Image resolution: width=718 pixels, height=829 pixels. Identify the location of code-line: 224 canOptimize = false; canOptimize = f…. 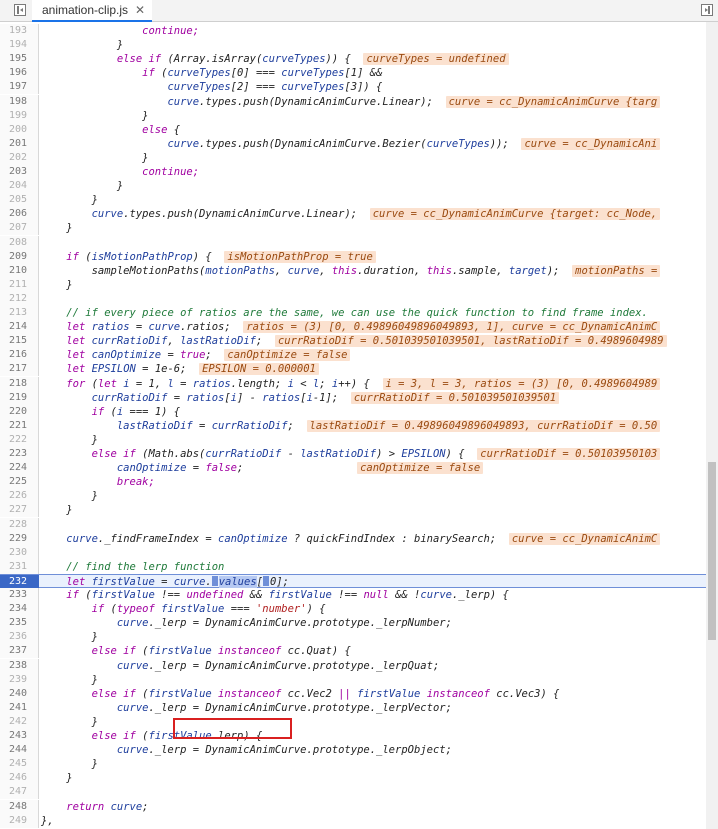
(353, 468).